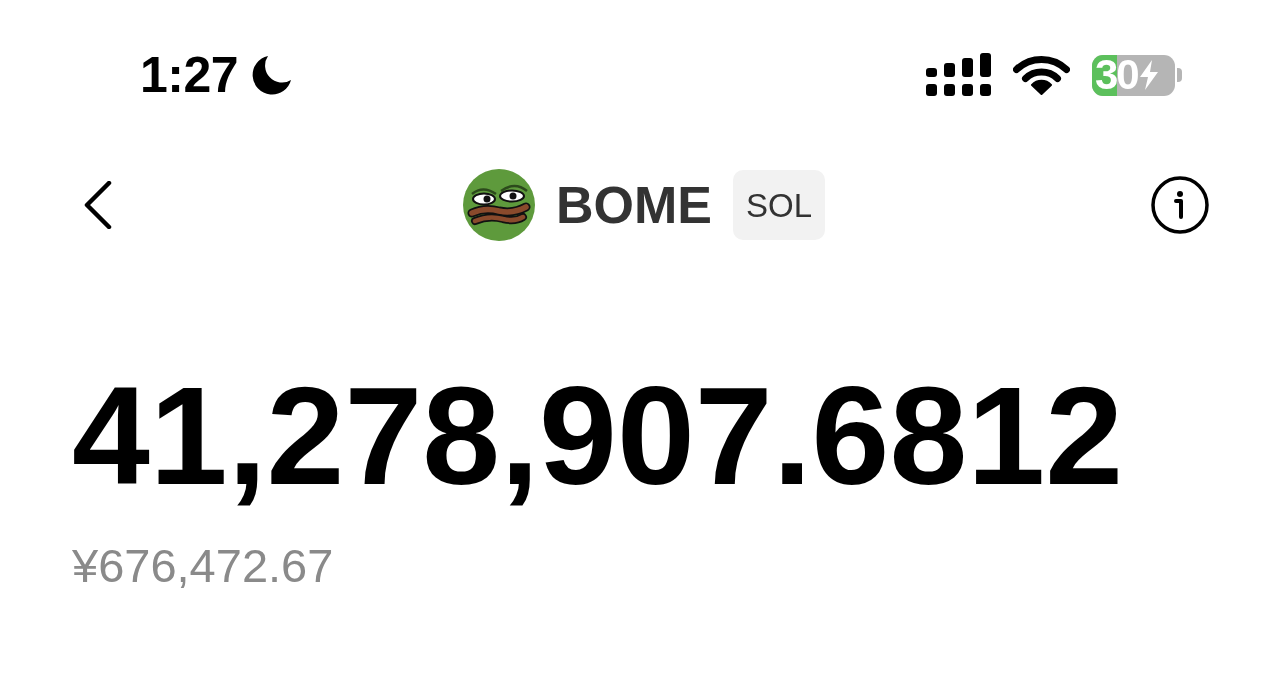 Image resolution: width=1280 pixels, height=681 pixels. Describe the element at coordinates (189, 75) in the screenshot. I see `status-time: 1:27` at that location.